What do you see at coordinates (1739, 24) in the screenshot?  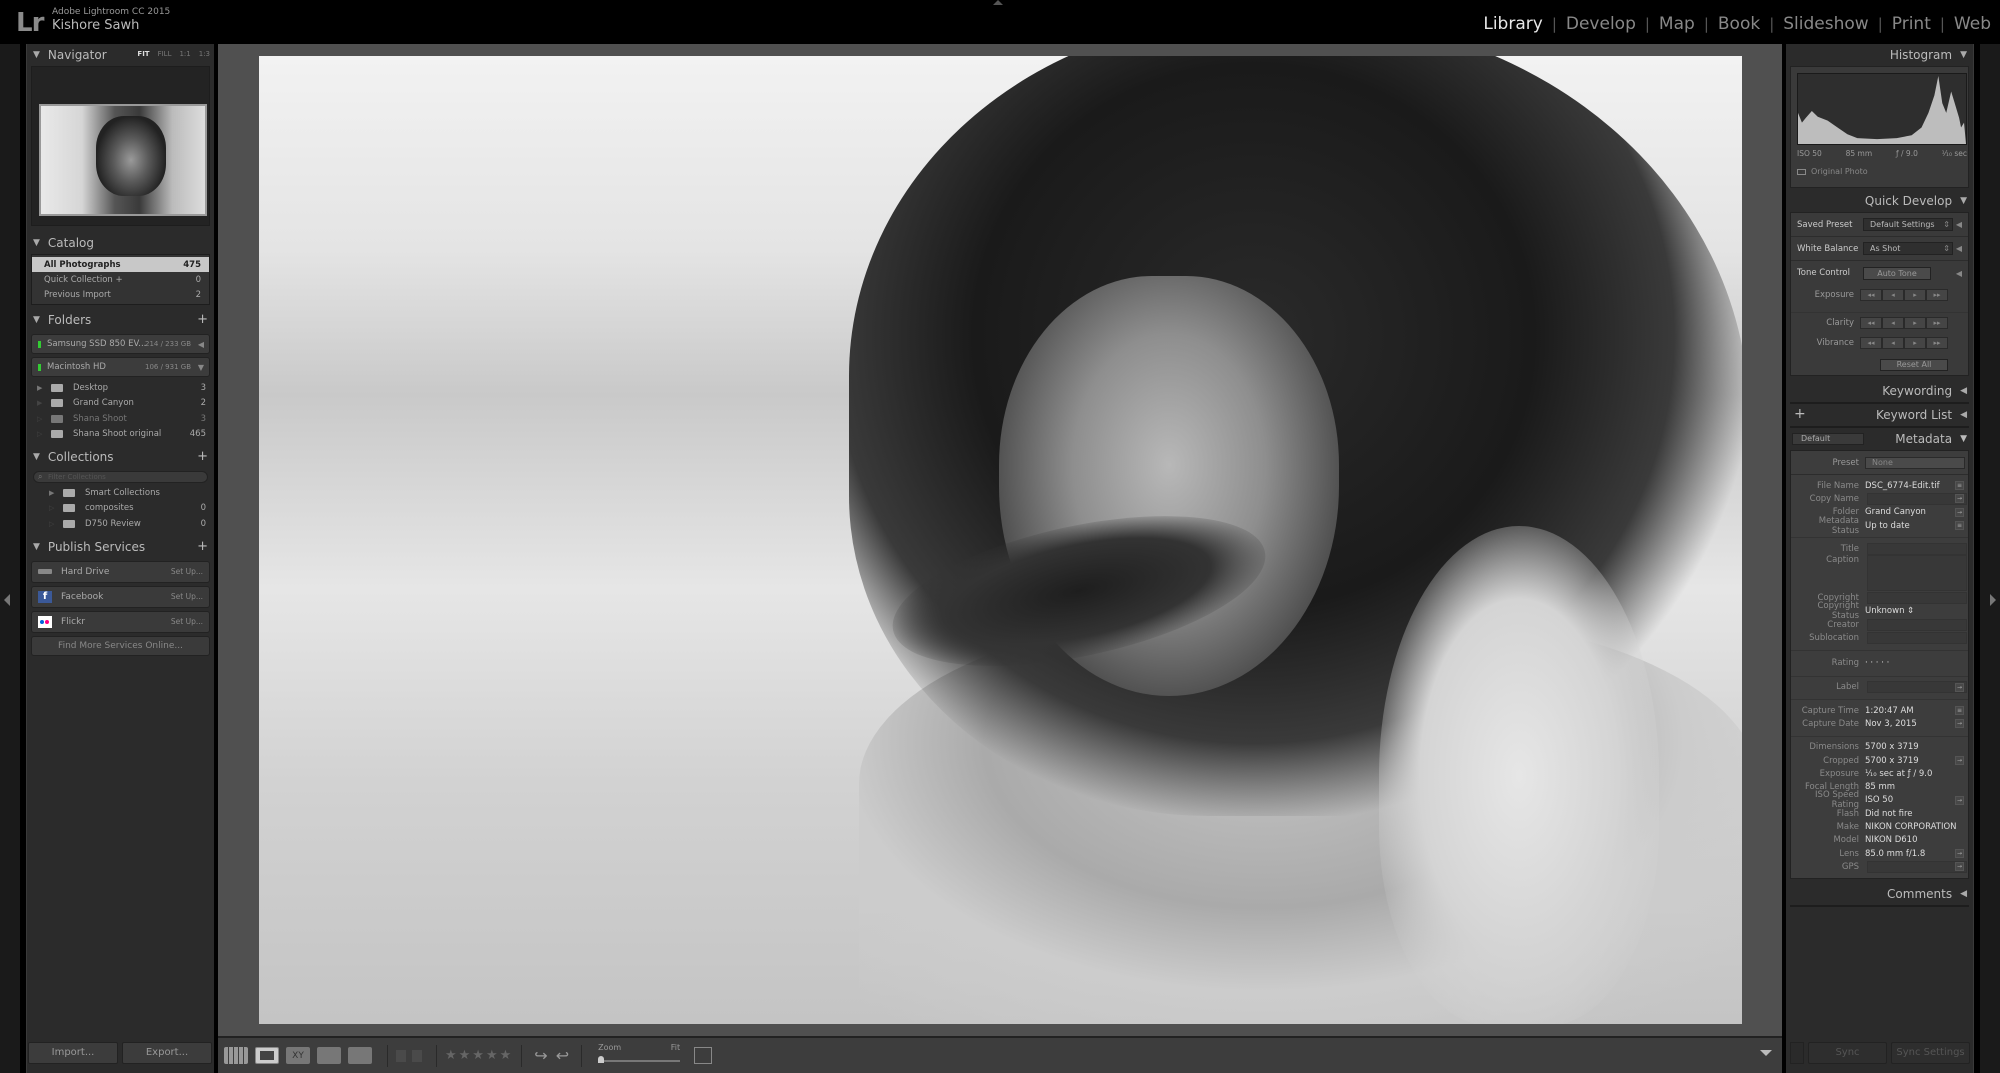 I see `module-book: Book` at bounding box center [1739, 24].